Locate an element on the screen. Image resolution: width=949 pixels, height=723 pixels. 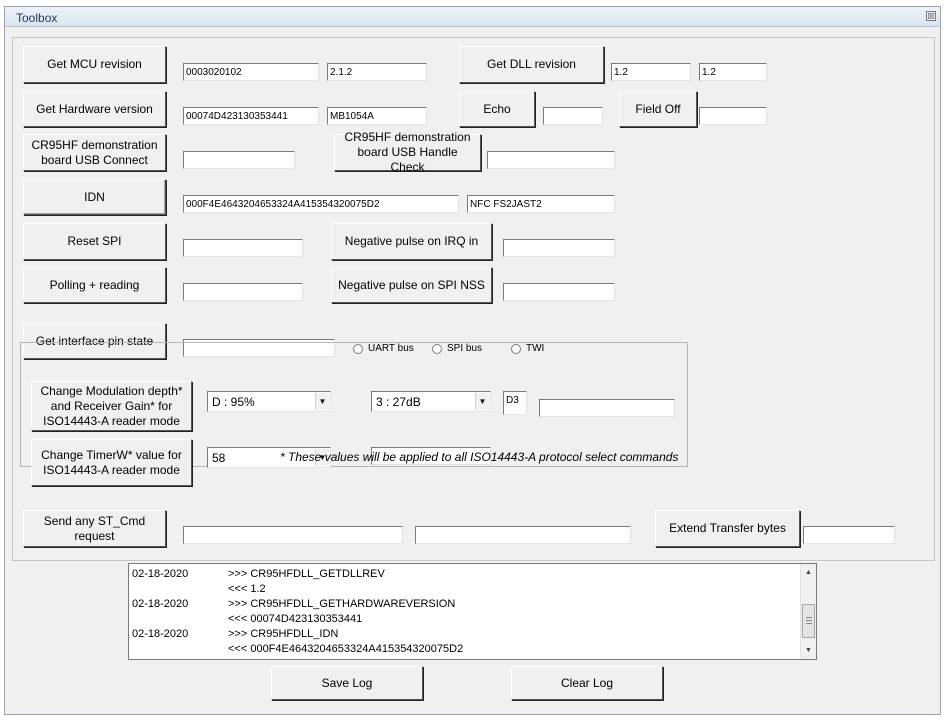
log-message: <<< 00074D423130353441 is located at coordinates (295, 619).